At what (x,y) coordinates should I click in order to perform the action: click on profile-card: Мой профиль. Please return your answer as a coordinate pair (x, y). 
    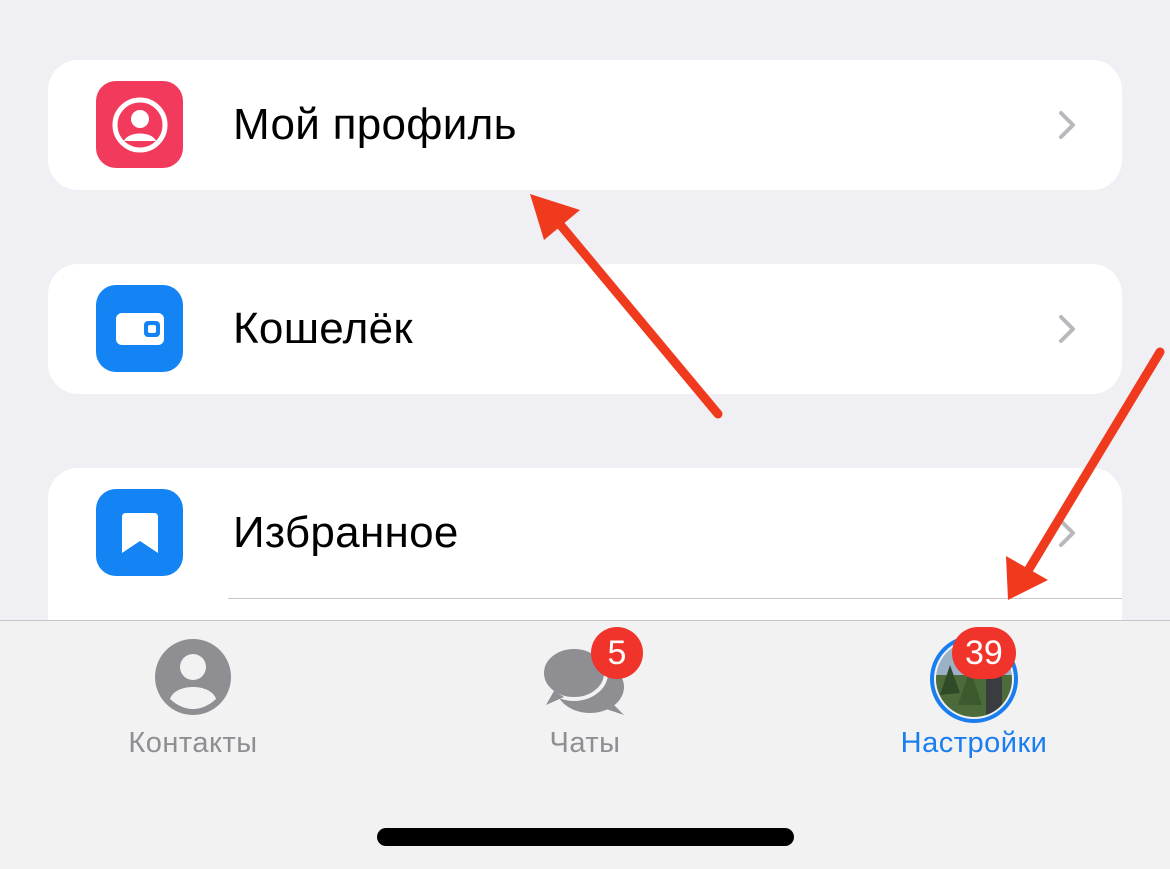
    Looking at the image, I should click on (585, 125).